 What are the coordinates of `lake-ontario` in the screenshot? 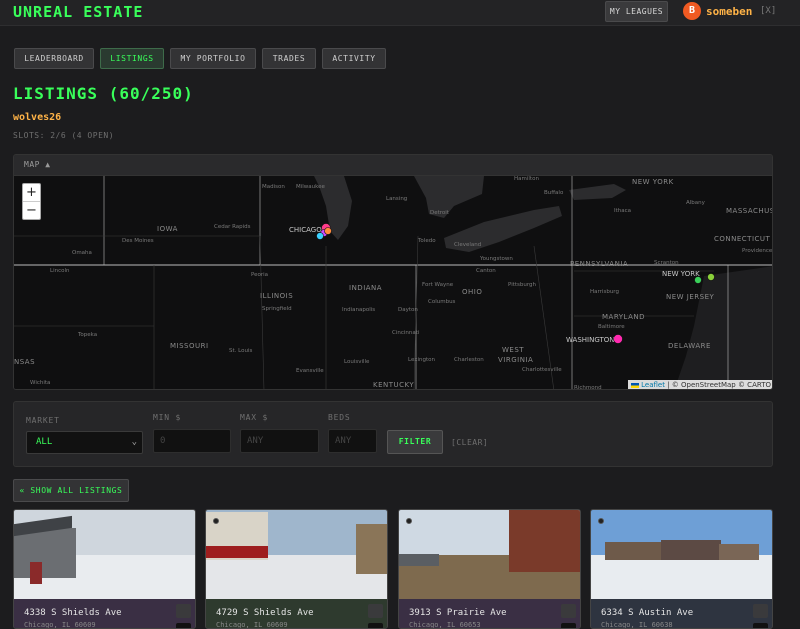 It's located at (597, 192).